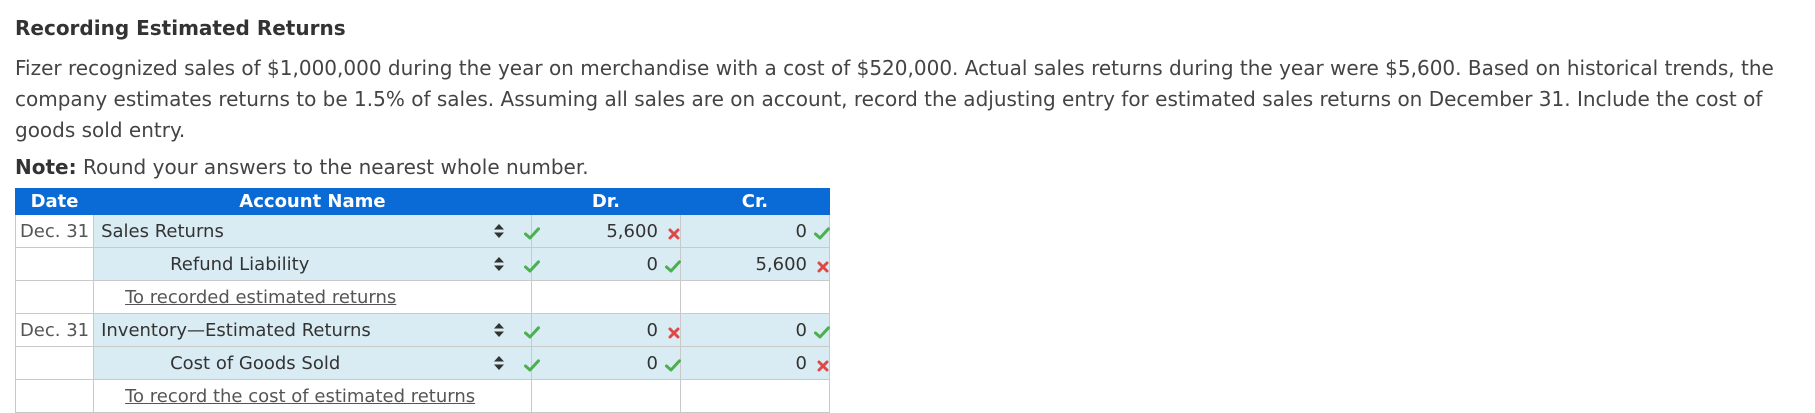  What do you see at coordinates (236, 330) in the screenshot?
I see `account-name: Inventory—Estimated Returns` at bounding box center [236, 330].